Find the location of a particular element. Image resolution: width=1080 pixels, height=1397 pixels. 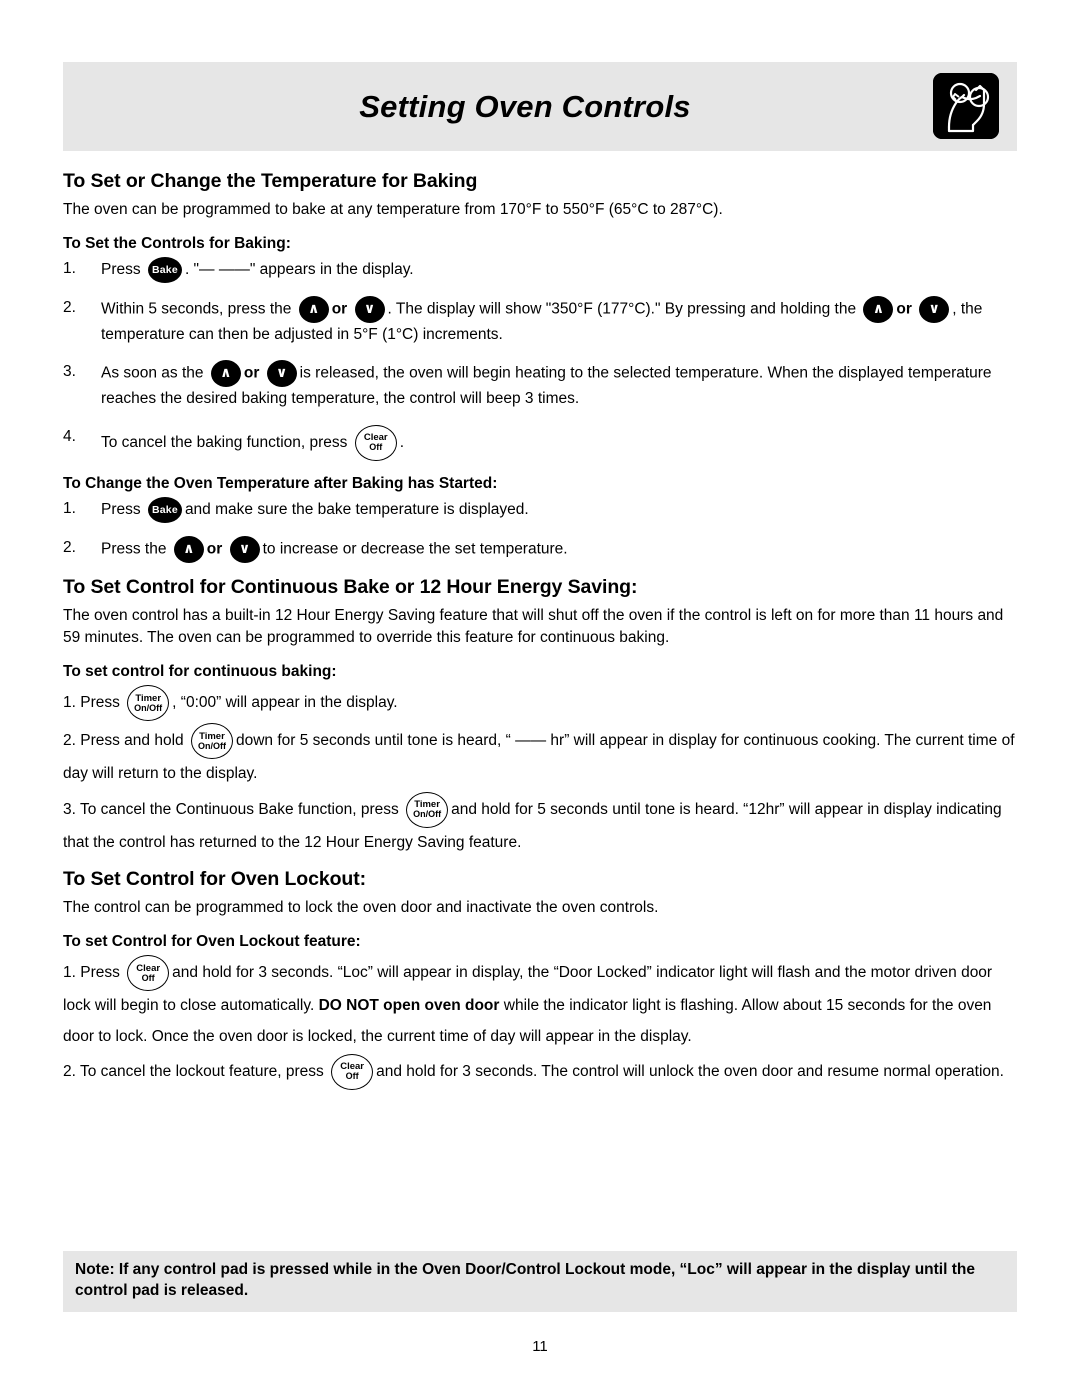

step-text: Press the is located at coordinates (134, 549).